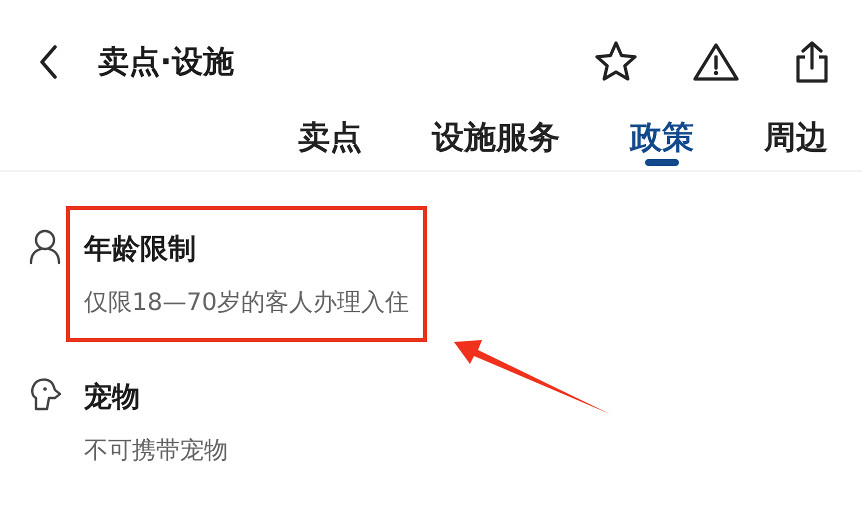 The image size is (862, 516). What do you see at coordinates (496, 137) in the screenshot?
I see `tab: 设施服务` at bounding box center [496, 137].